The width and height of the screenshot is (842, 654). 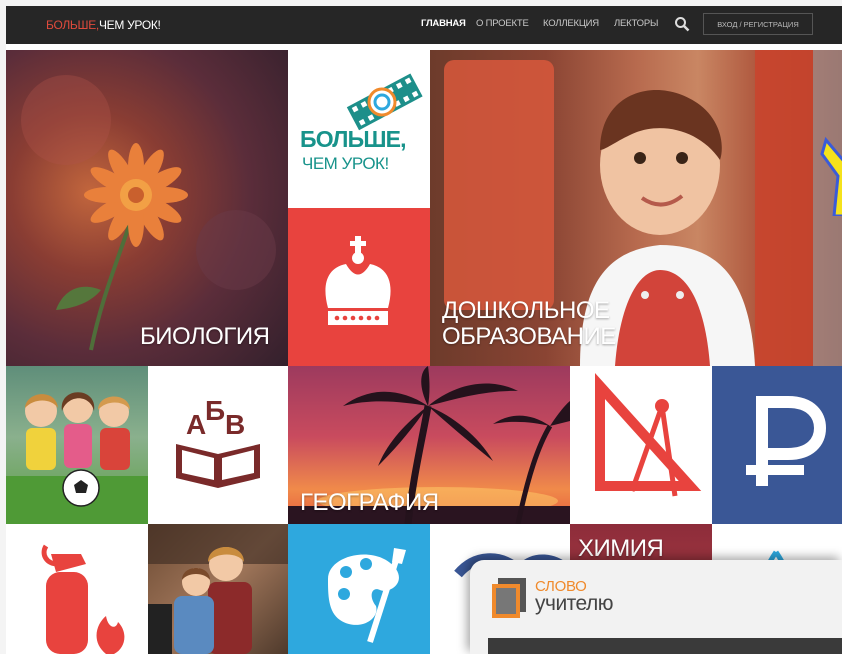 I want to click on tile-sport, so click(x=77, y=445).